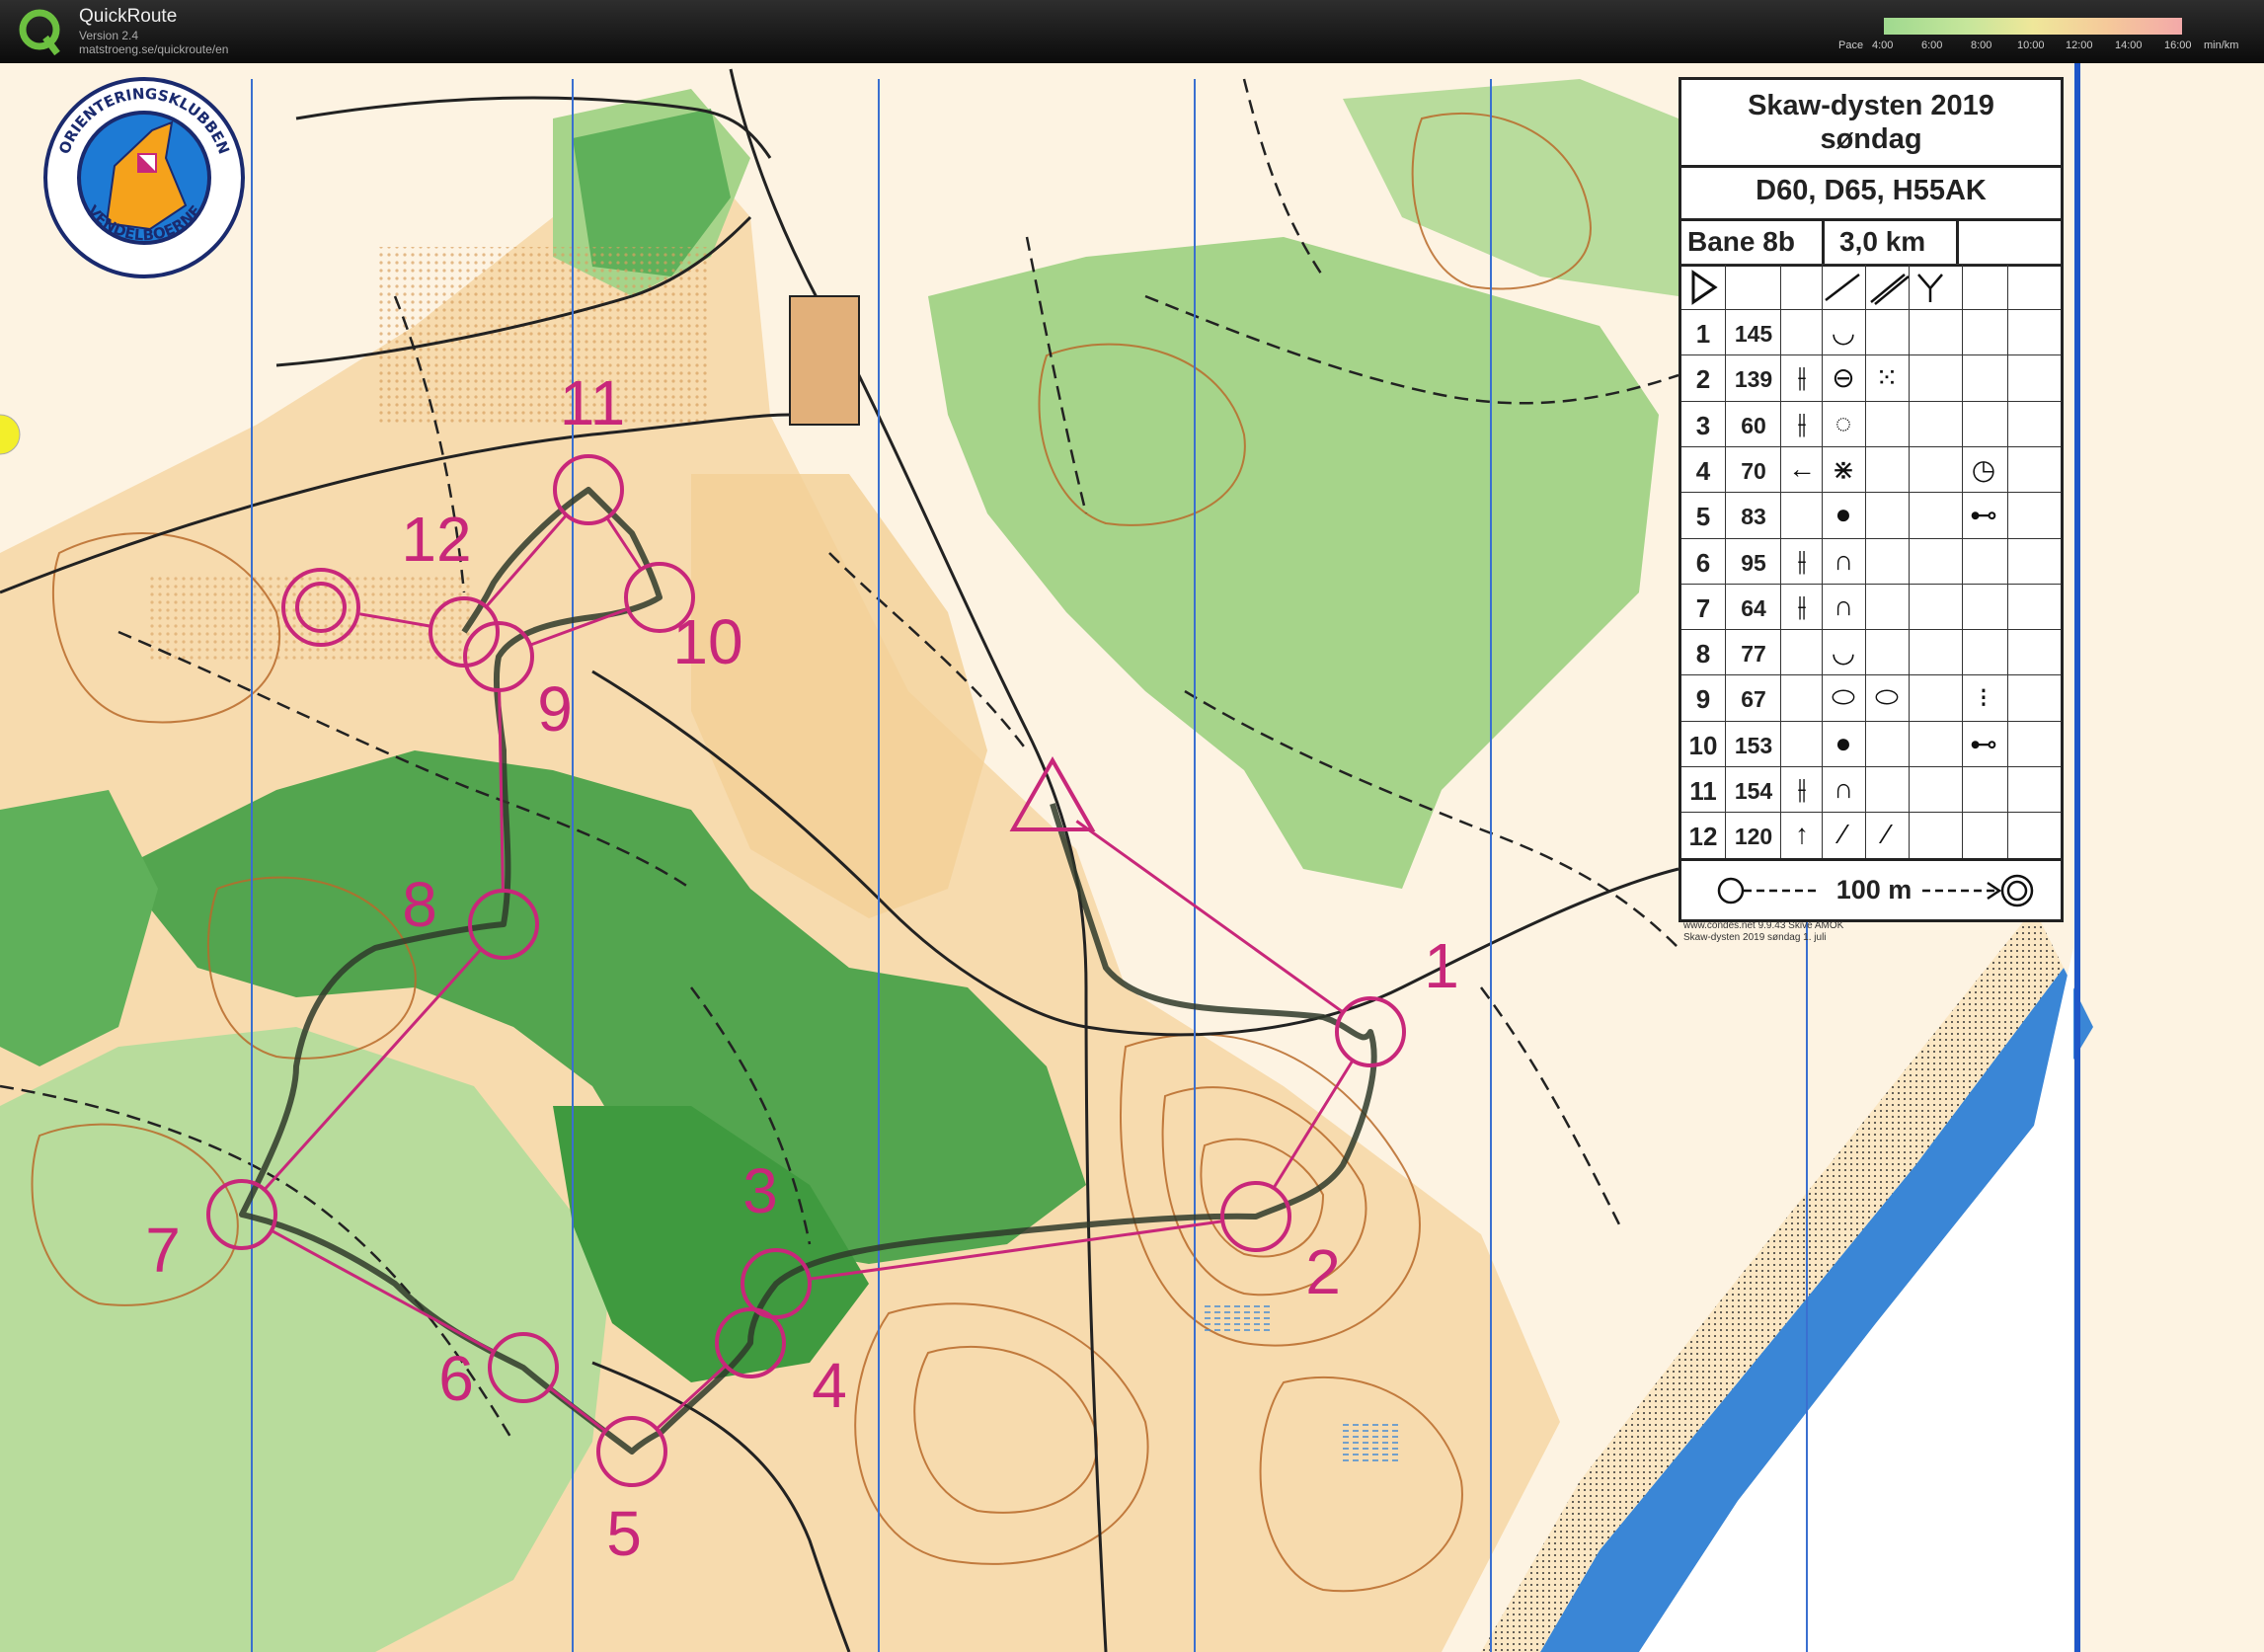  Describe the element at coordinates (1871, 652) in the screenshot. I see `control-description-row: 8 77 ◡` at that location.